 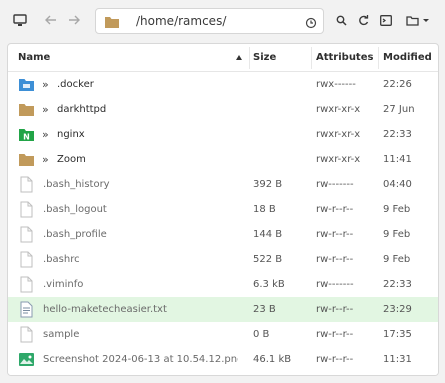 What do you see at coordinates (397, 84) in the screenshot?
I see `file-modified: 22:26` at bounding box center [397, 84].